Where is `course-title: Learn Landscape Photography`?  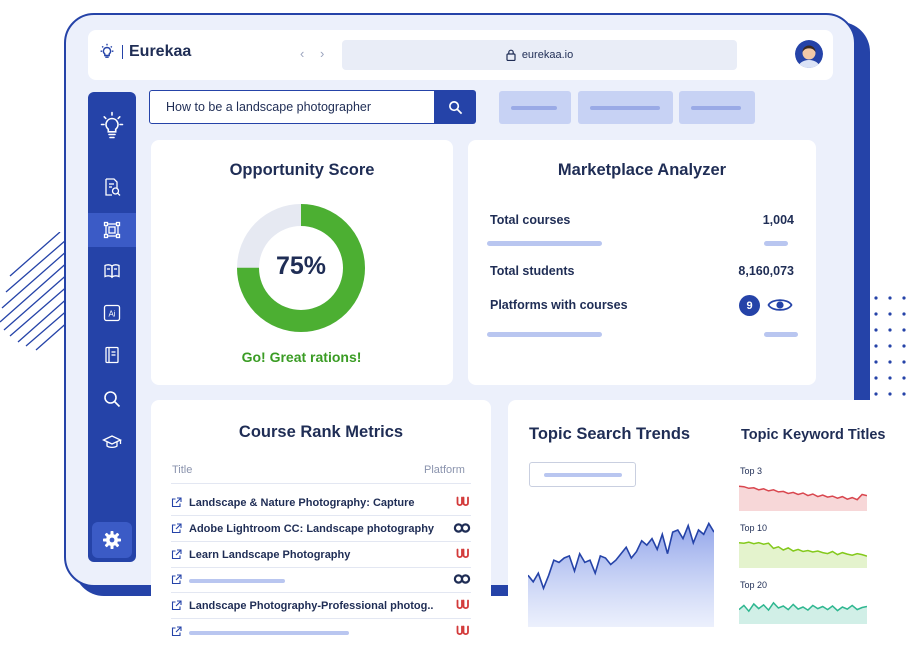
course-title: Learn Landscape Photography is located at coordinates (269, 555).